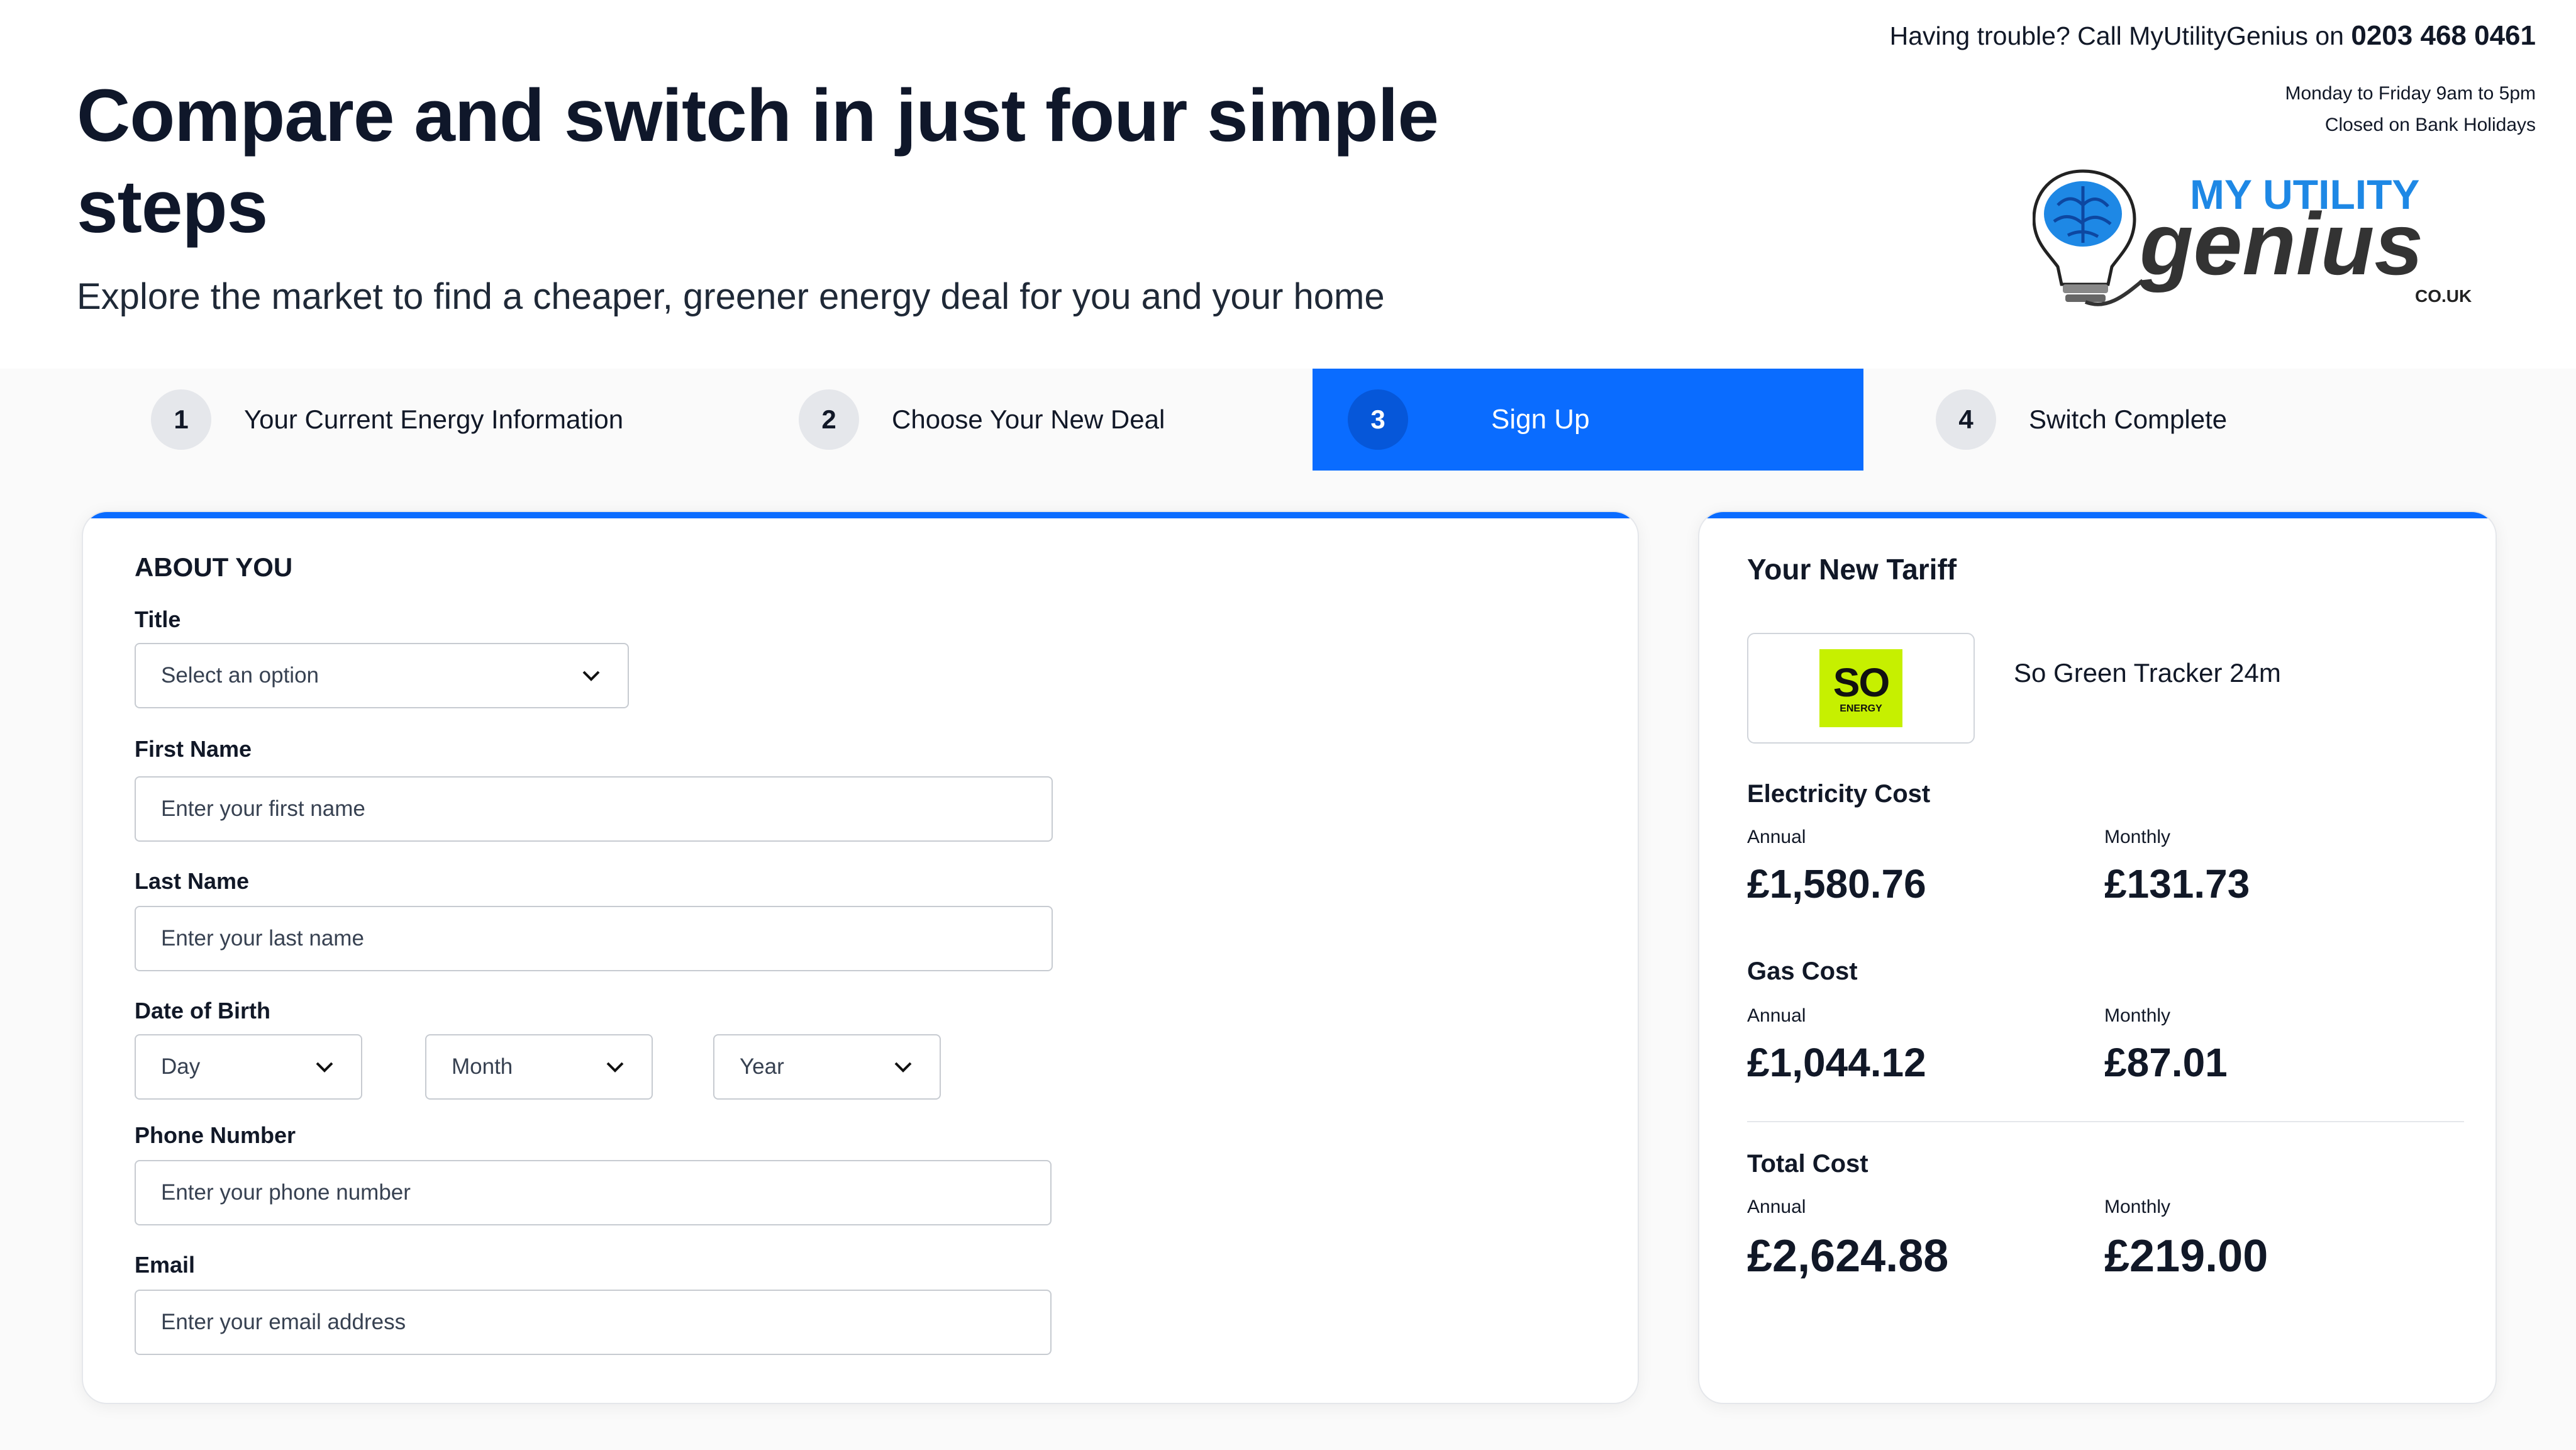 The width and height of the screenshot is (2576, 1450). I want to click on site-logo: MY UTILITY genius CO.UK, so click(2274, 236).